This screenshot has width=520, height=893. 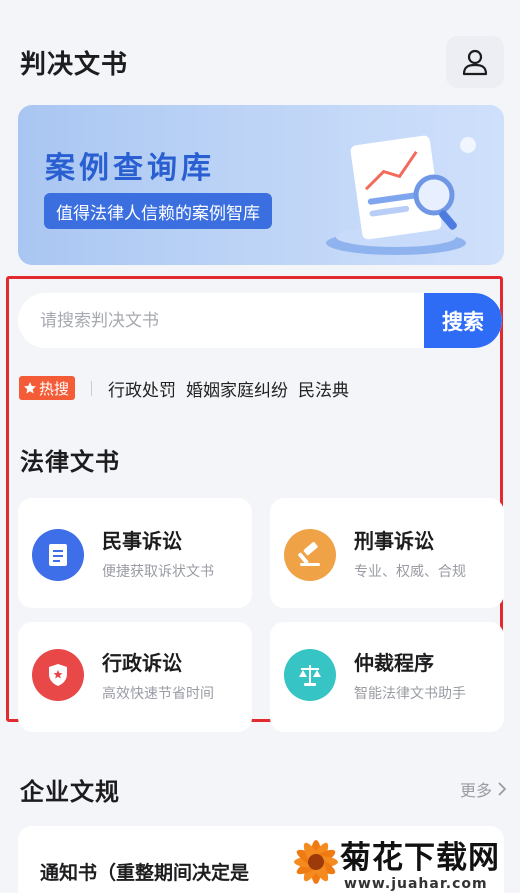 What do you see at coordinates (92, 388) in the screenshot?
I see `divider` at bounding box center [92, 388].